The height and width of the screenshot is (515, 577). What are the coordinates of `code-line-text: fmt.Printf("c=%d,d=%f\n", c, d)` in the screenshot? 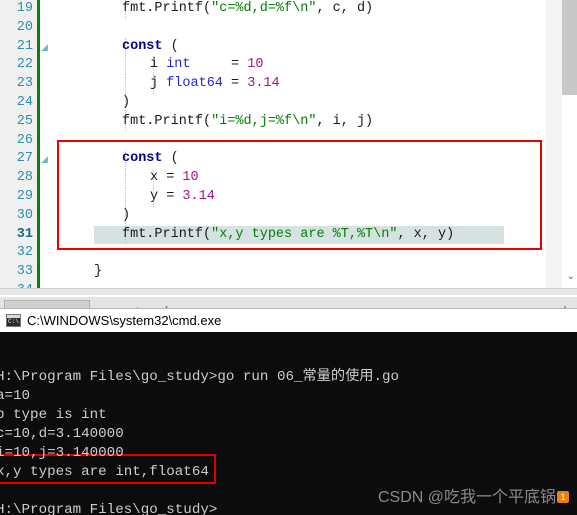 It's located at (247, 9).